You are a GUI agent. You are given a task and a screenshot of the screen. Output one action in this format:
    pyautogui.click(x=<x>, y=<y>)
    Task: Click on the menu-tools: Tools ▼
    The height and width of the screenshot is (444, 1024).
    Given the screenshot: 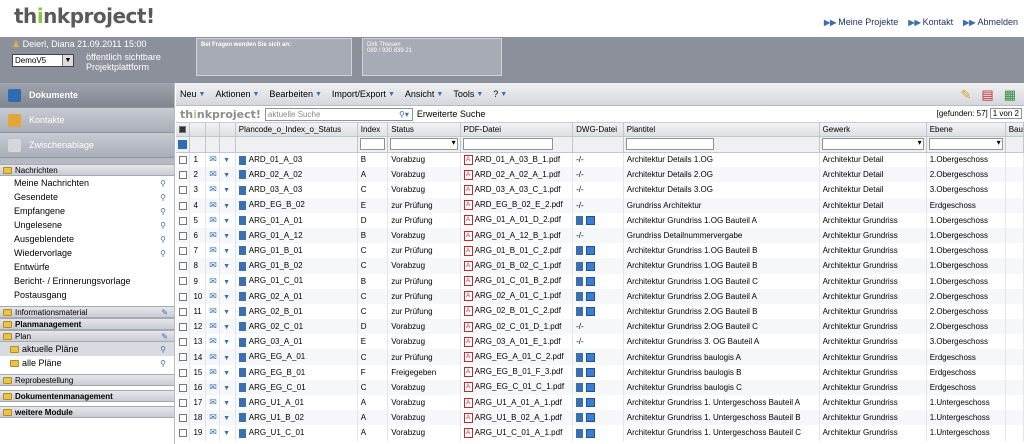 What is the action you would take?
    pyautogui.click(x=468, y=94)
    